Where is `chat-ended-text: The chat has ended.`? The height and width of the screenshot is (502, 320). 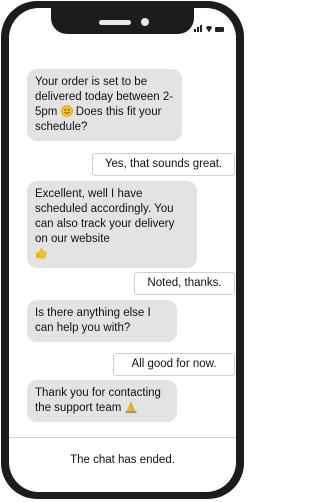 chat-ended-text: The chat has ended. is located at coordinates (122, 460).